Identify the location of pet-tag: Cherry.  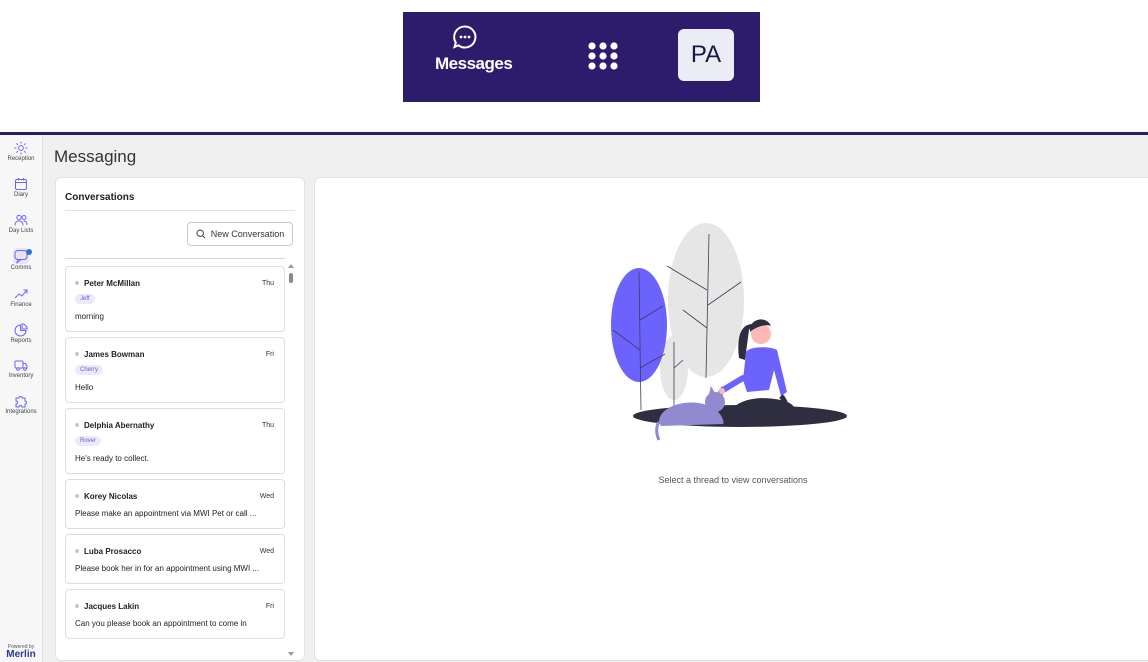
(89, 370).